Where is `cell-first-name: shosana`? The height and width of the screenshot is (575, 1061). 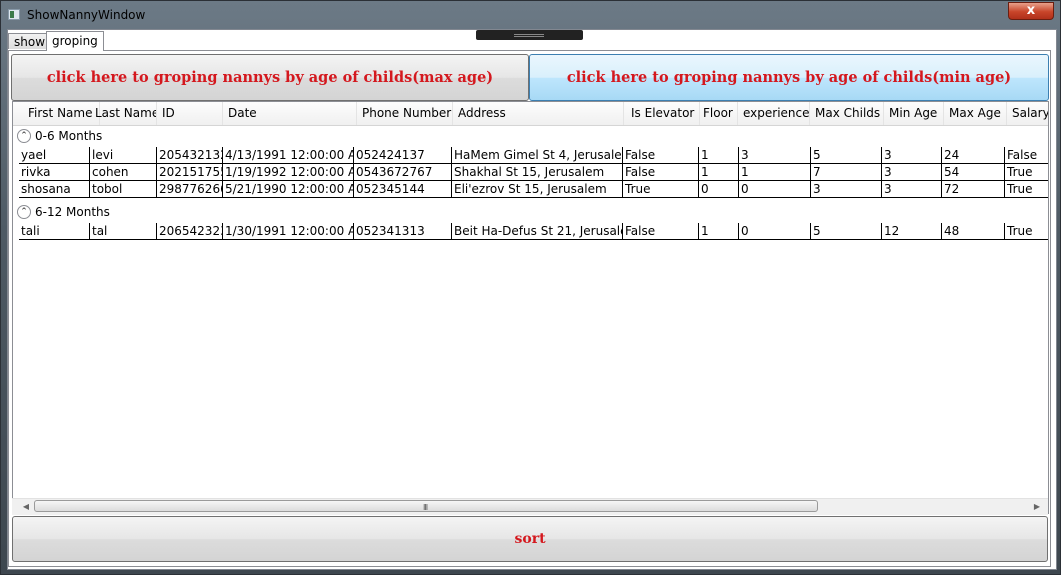
cell-first-name: shosana is located at coordinates (46, 189).